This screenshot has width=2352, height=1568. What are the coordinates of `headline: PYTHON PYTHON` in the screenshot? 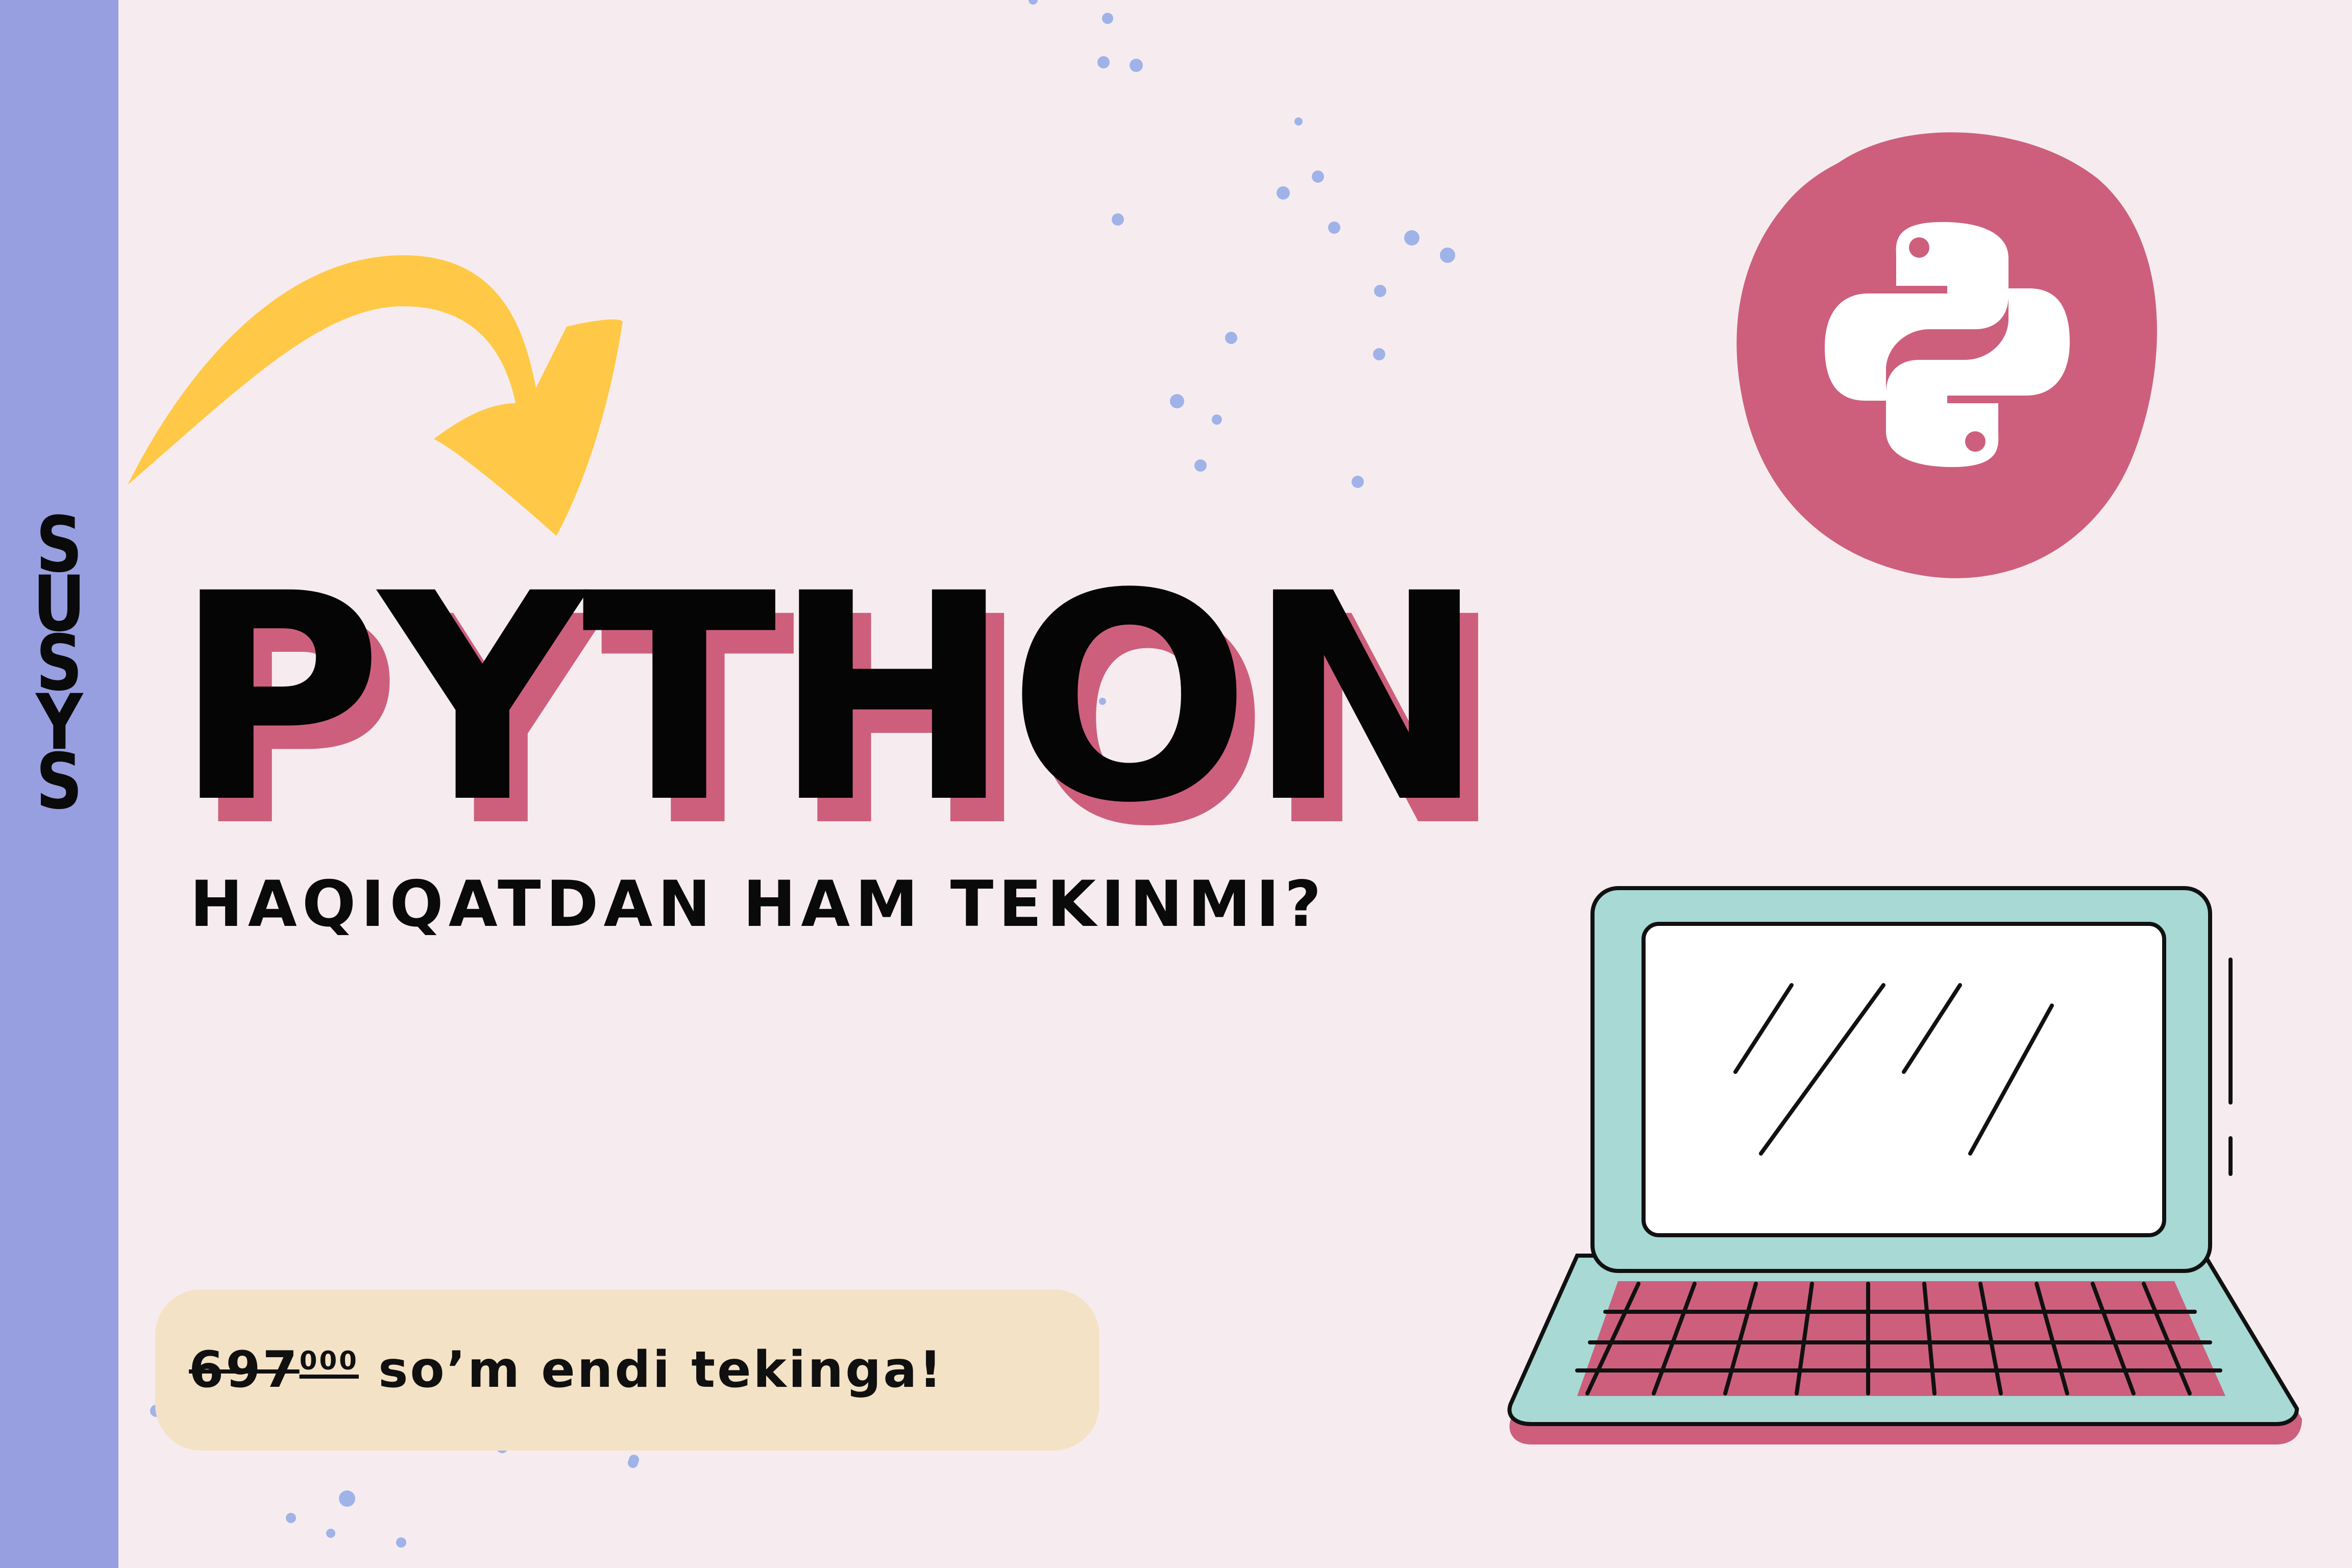 It's located at (839, 711).